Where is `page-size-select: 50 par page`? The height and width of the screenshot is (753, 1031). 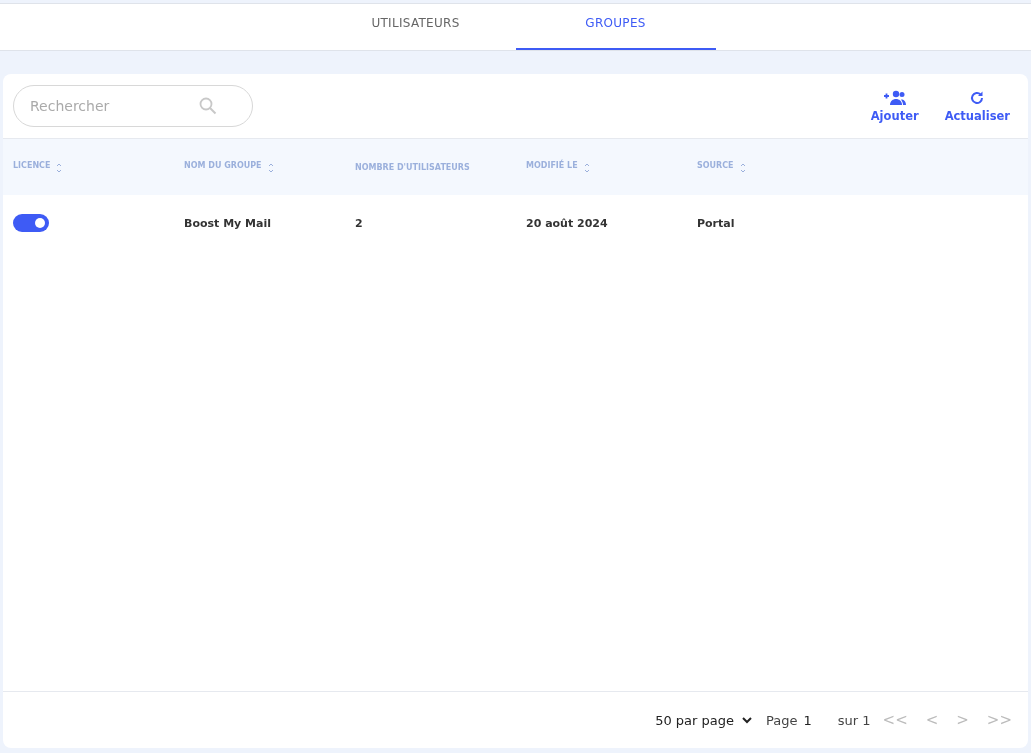 page-size-select: 50 par page is located at coordinates (704, 720).